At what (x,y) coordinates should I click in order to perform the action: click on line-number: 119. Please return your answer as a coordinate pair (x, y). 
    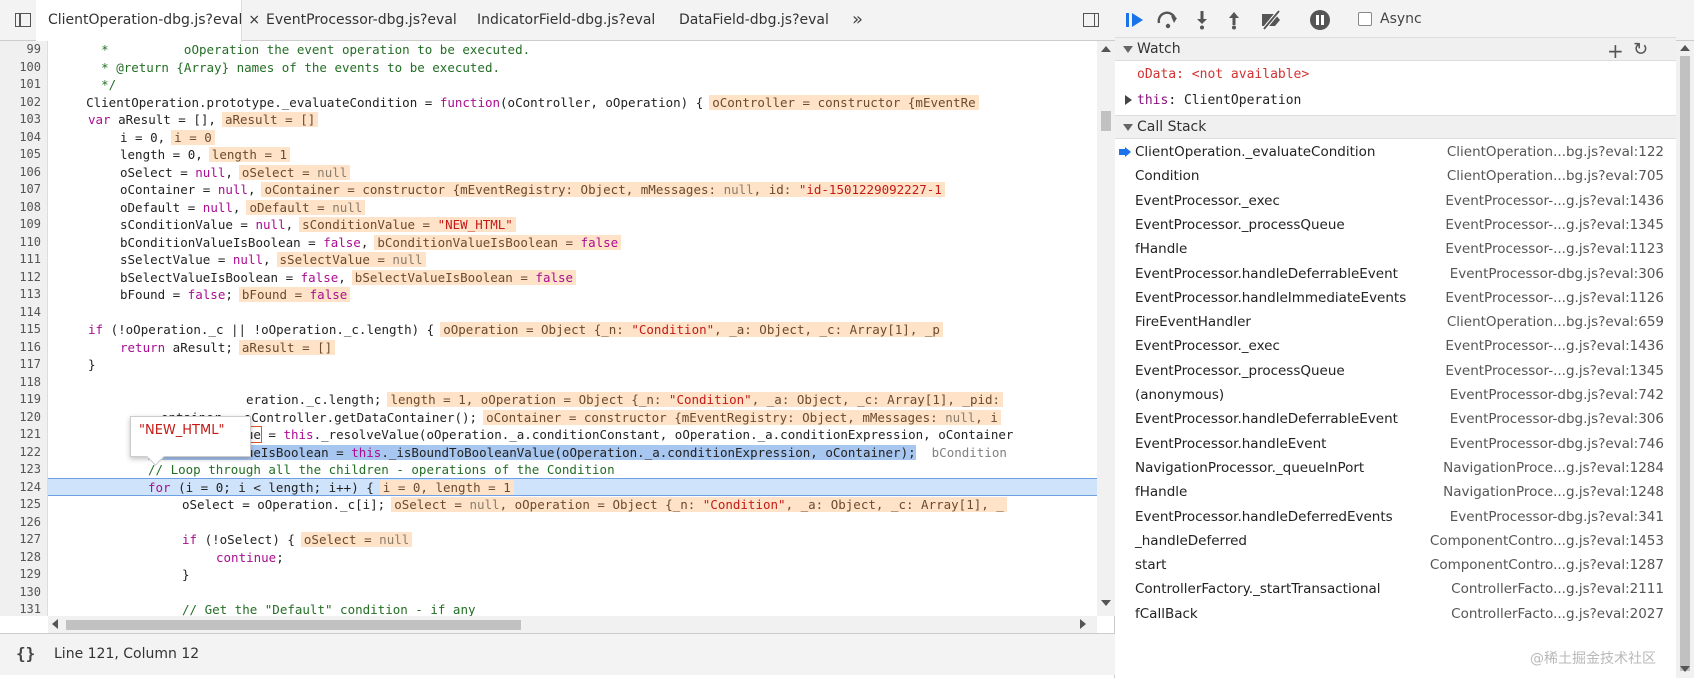
    Looking at the image, I should click on (30, 400).